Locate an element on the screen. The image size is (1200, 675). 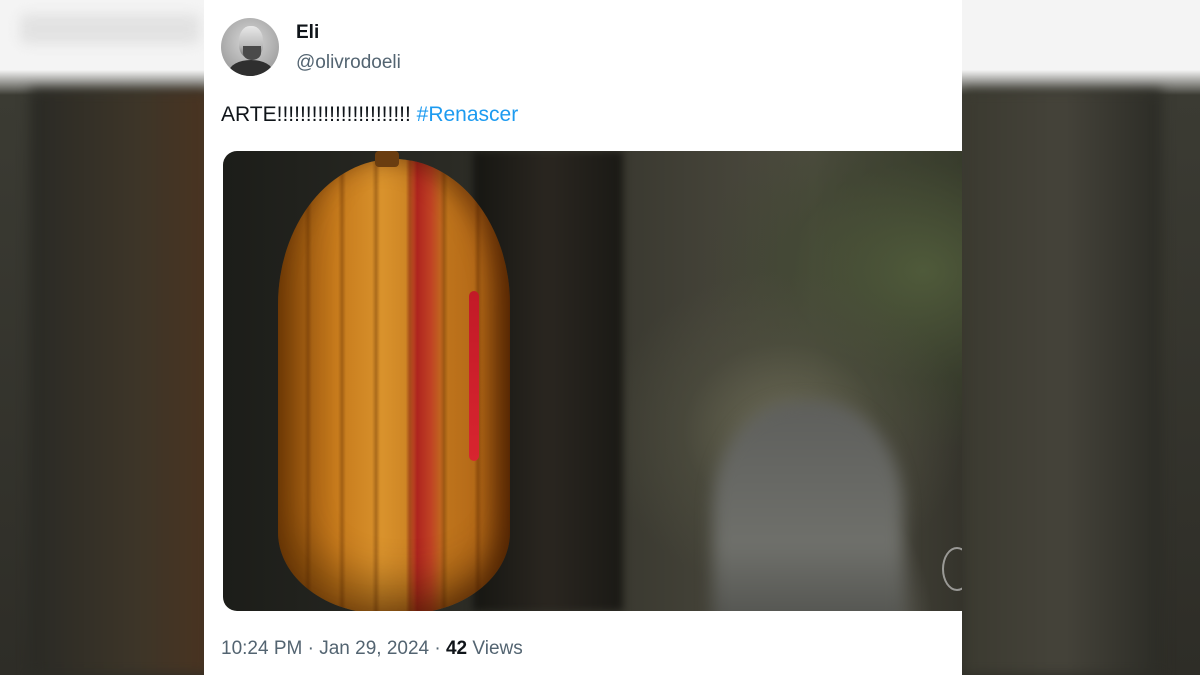
cacao-stem is located at coordinates (387, 159).